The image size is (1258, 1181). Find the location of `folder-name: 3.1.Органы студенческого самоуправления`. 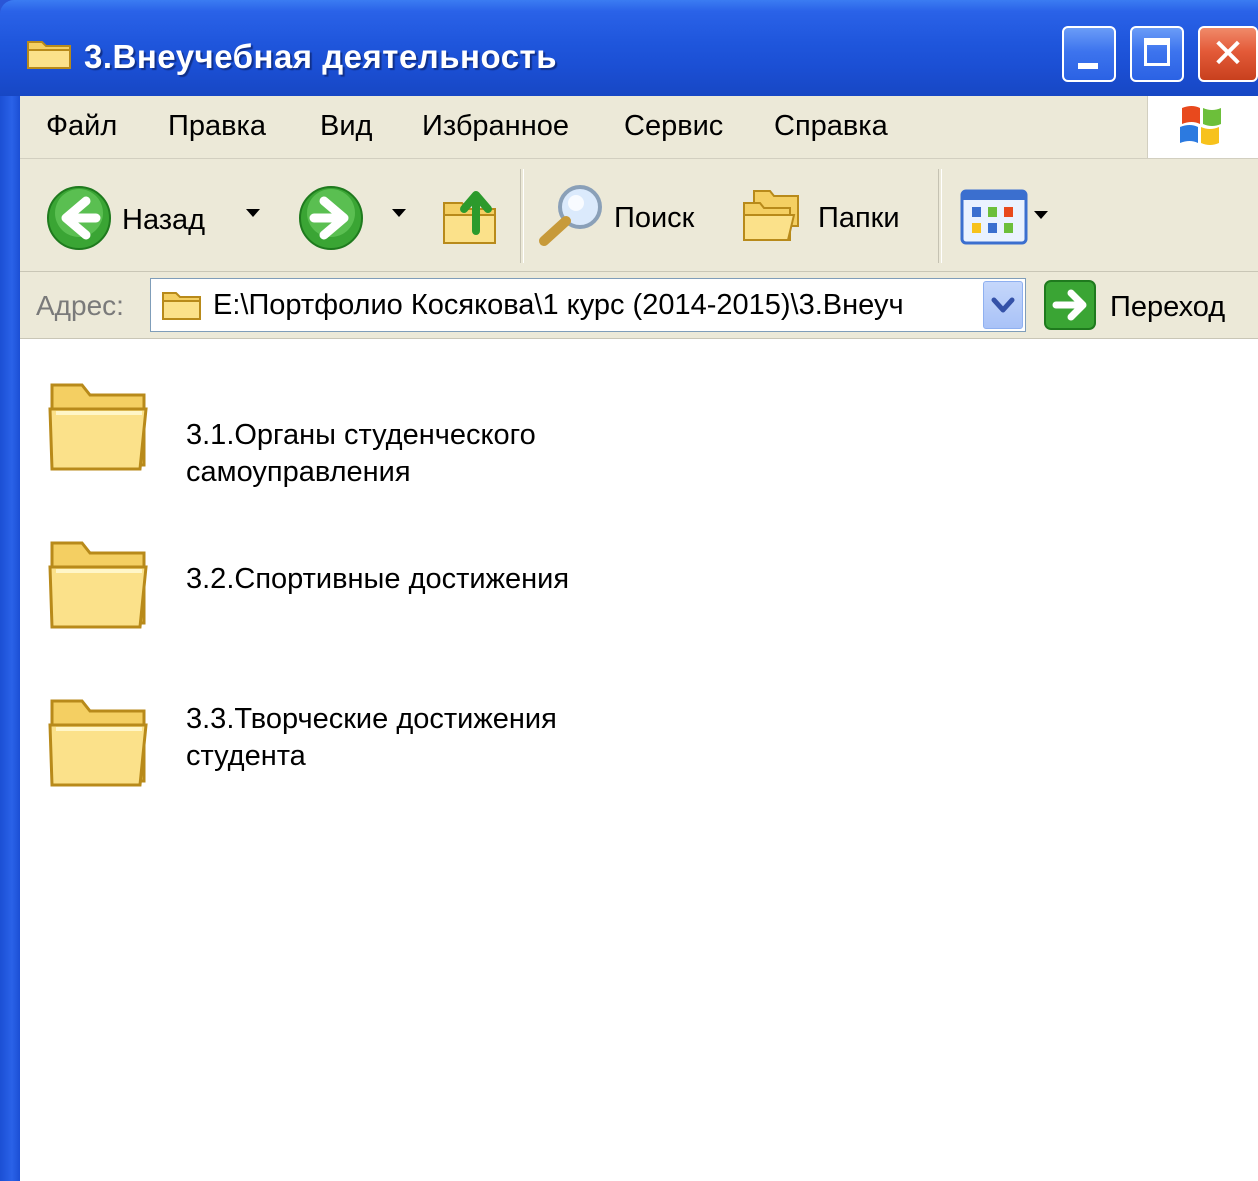

folder-name: 3.1.Органы студенческого самоуправления is located at coordinates (361, 453).